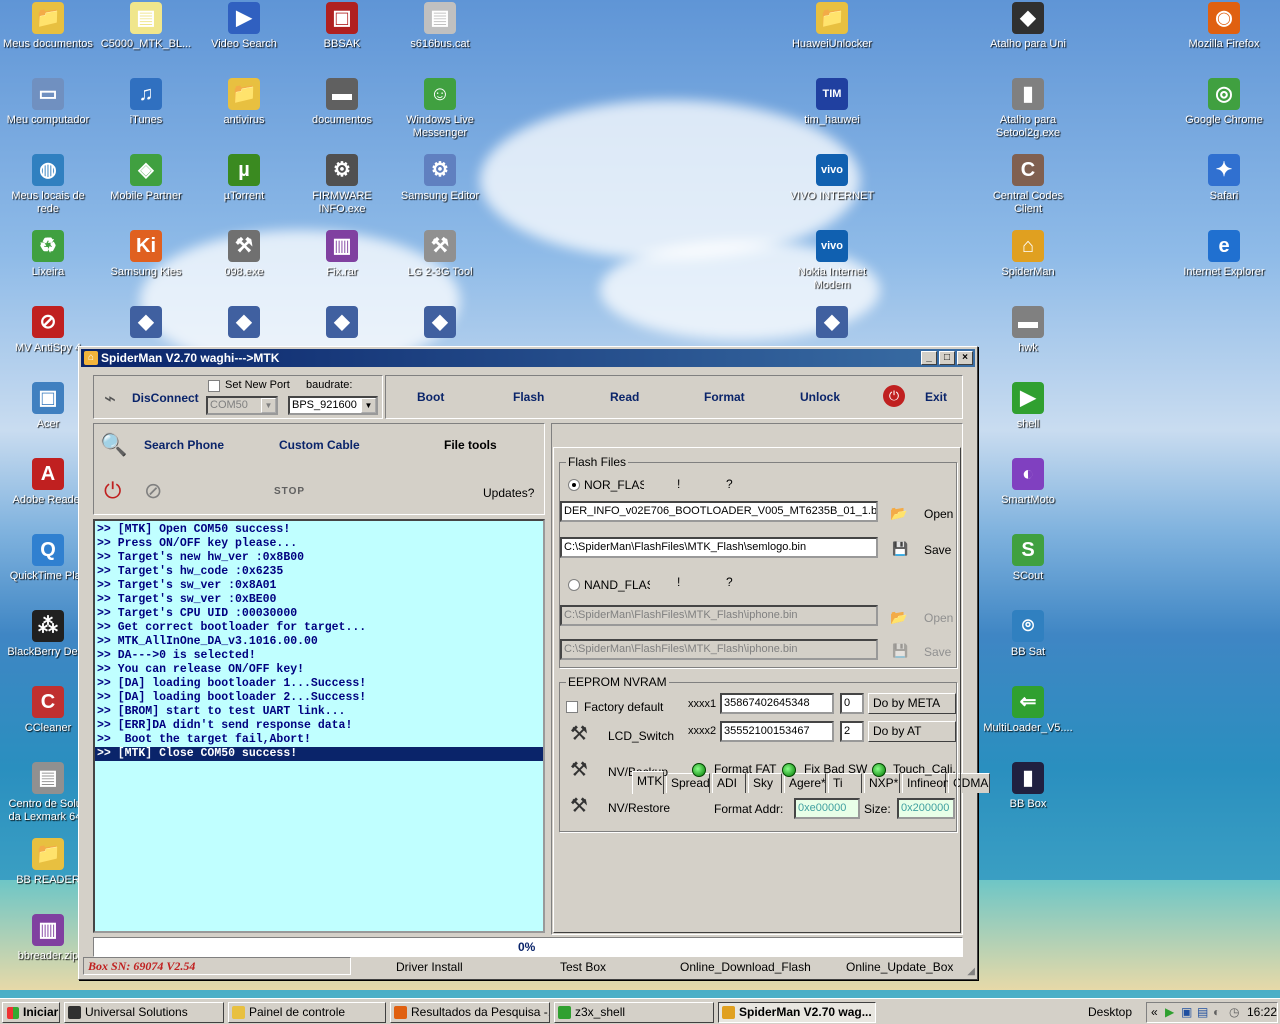 This screenshot has height=1024, width=1280. Describe the element at coordinates (900, 549) in the screenshot. I see `floppy-save-icon: 💾` at that location.